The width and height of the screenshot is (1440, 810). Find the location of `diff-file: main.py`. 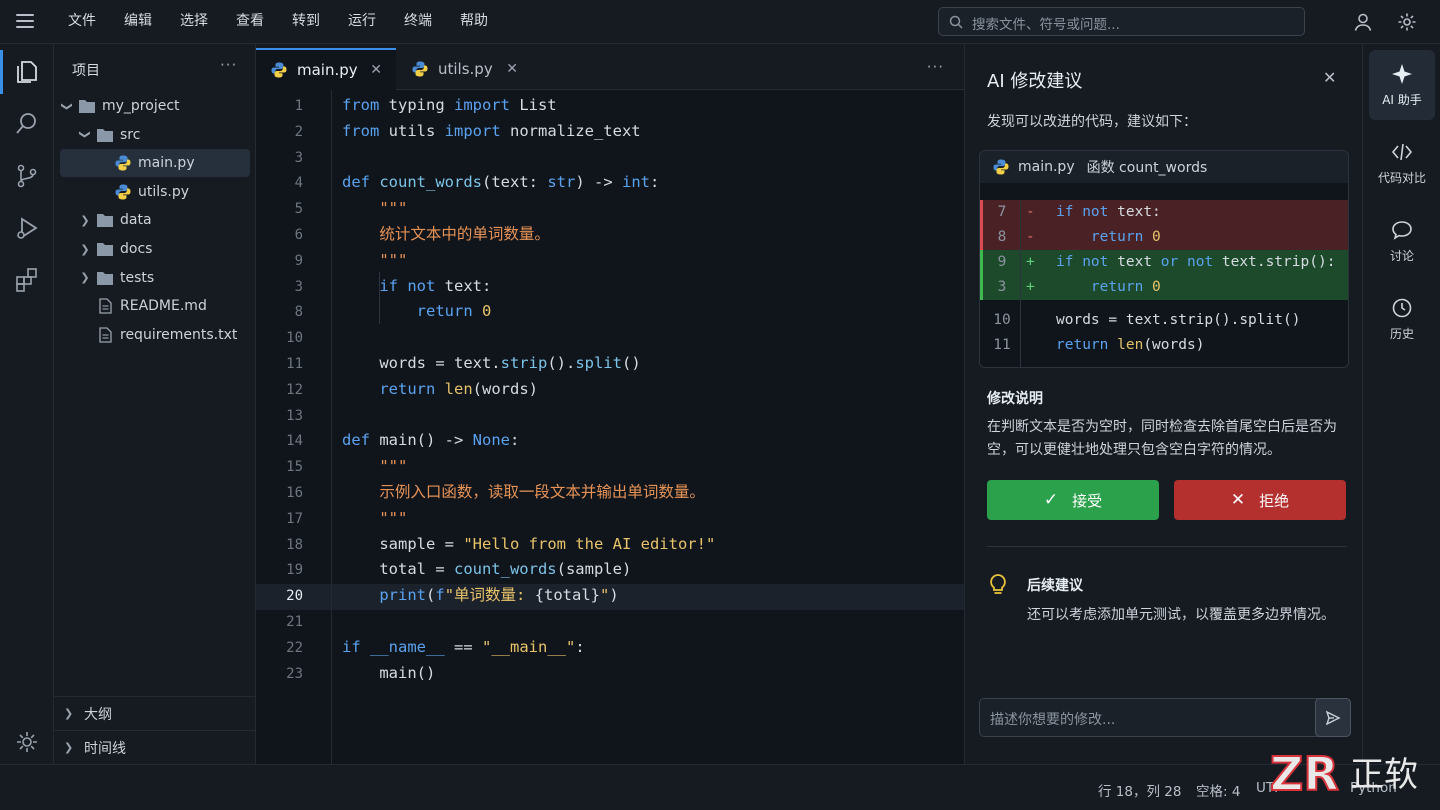

diff-file: main.py is located at coordinates (1046, 167).